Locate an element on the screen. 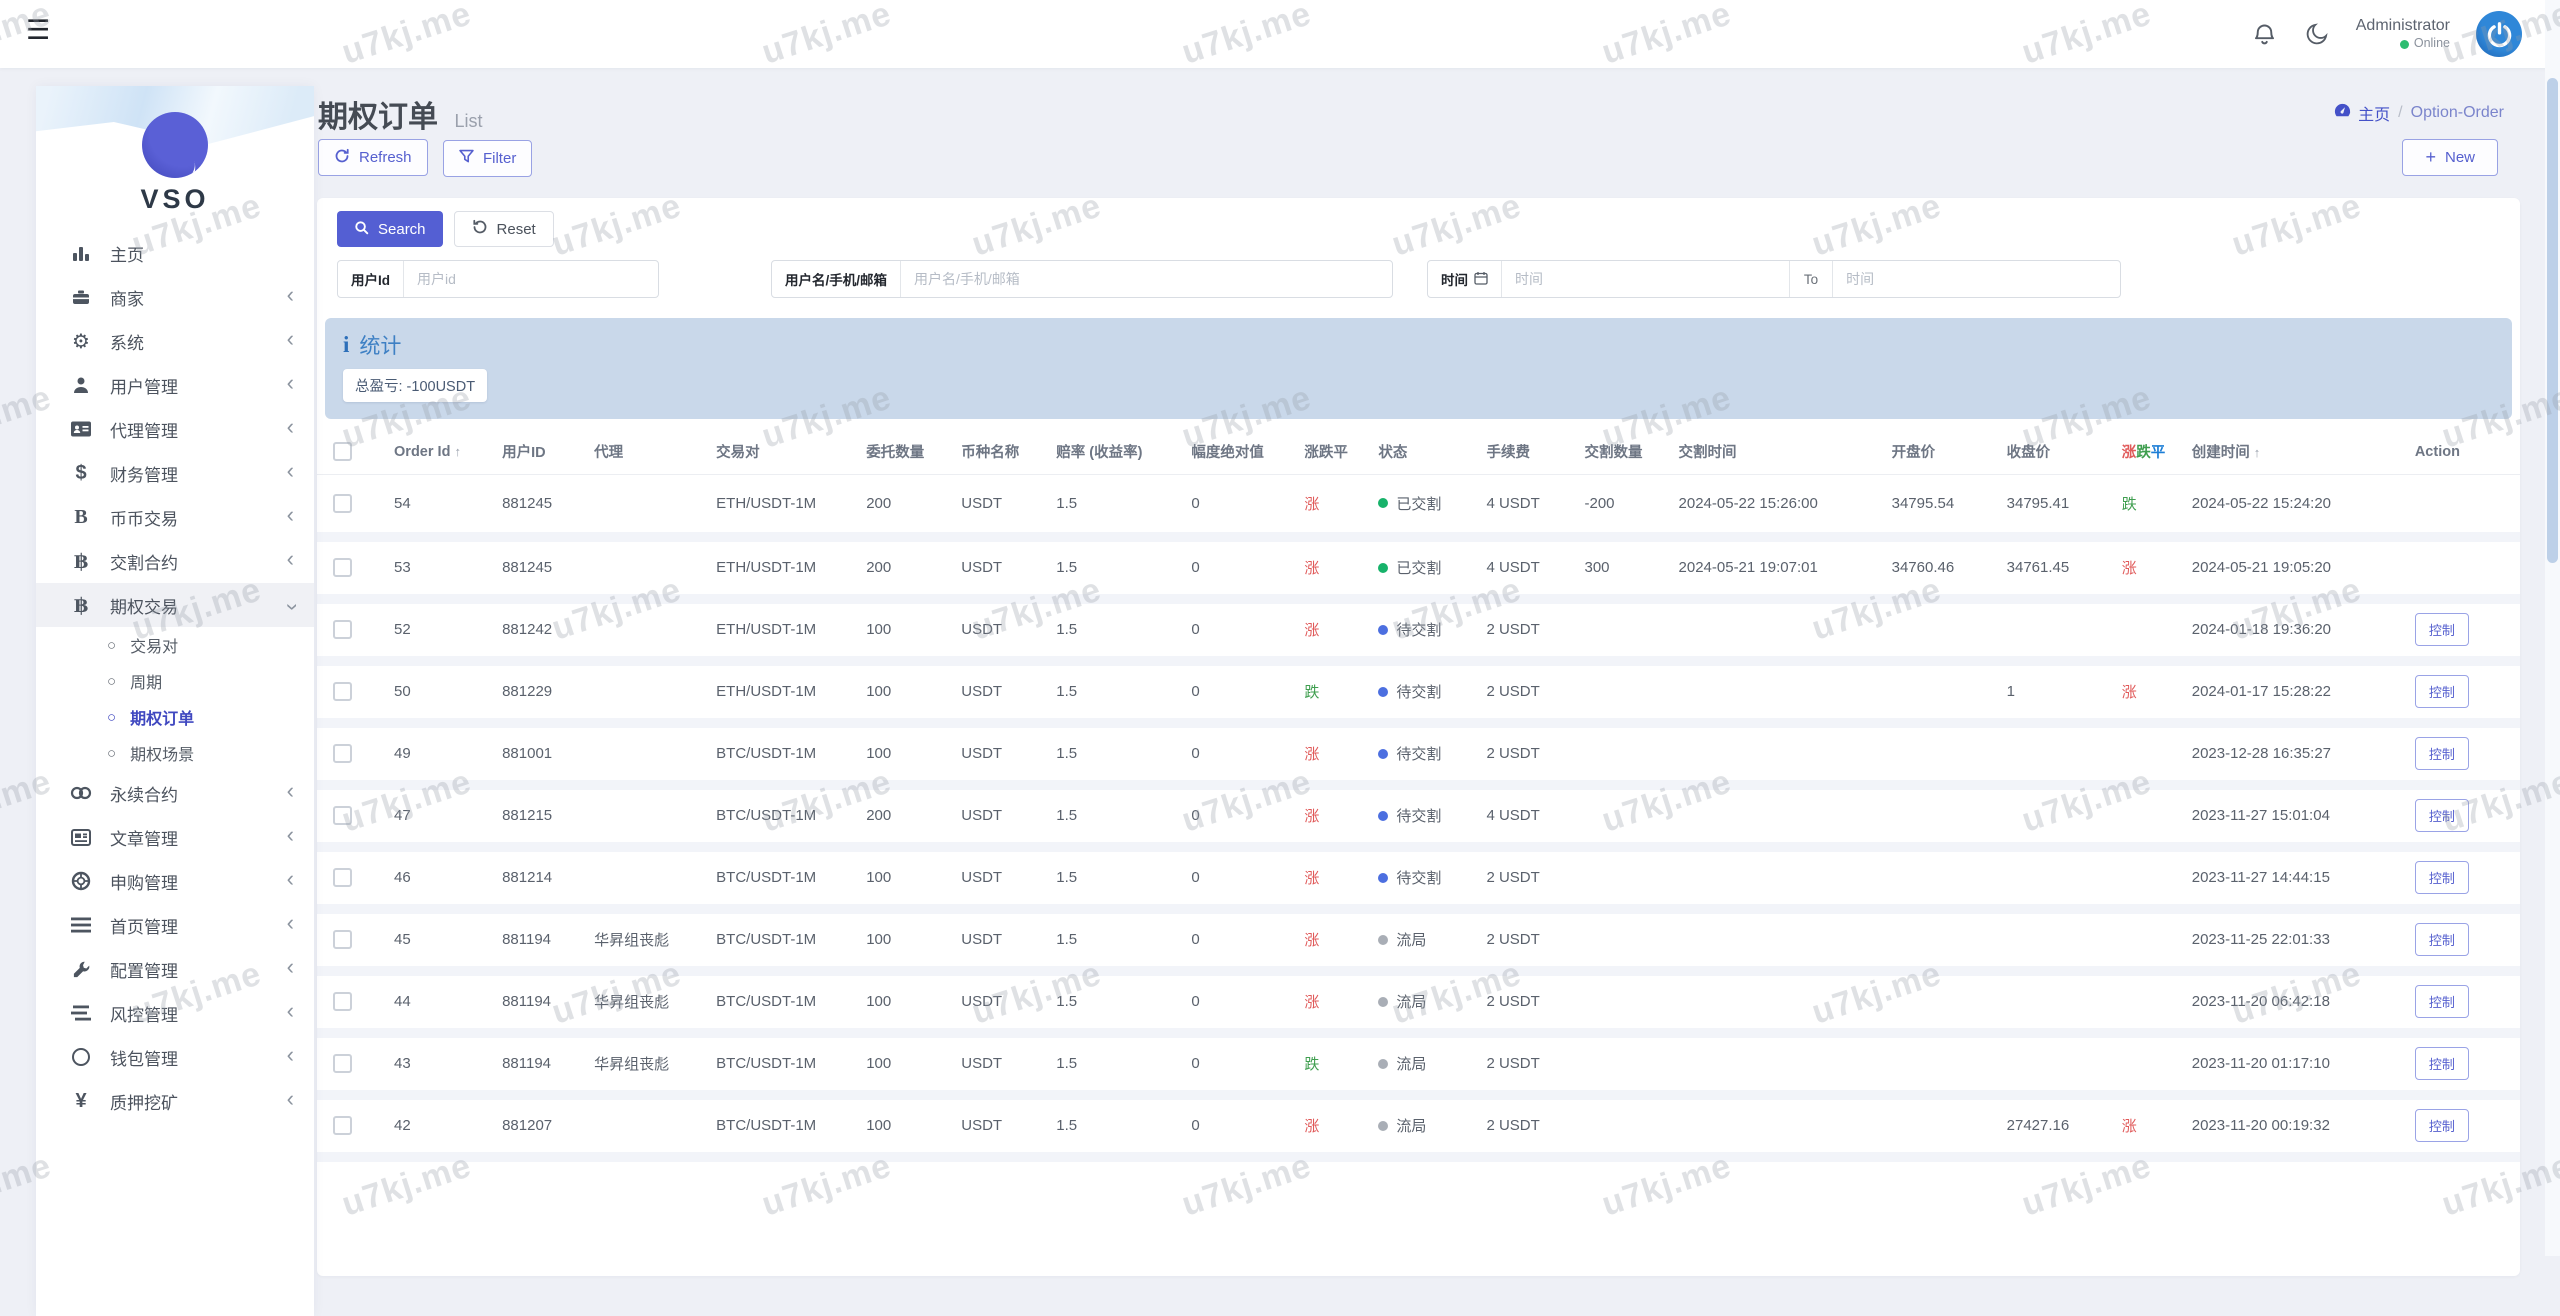 The width and height of the screenshot is (2560, 1316). refresh-button: Refresh is located at coordinates (373, 157).